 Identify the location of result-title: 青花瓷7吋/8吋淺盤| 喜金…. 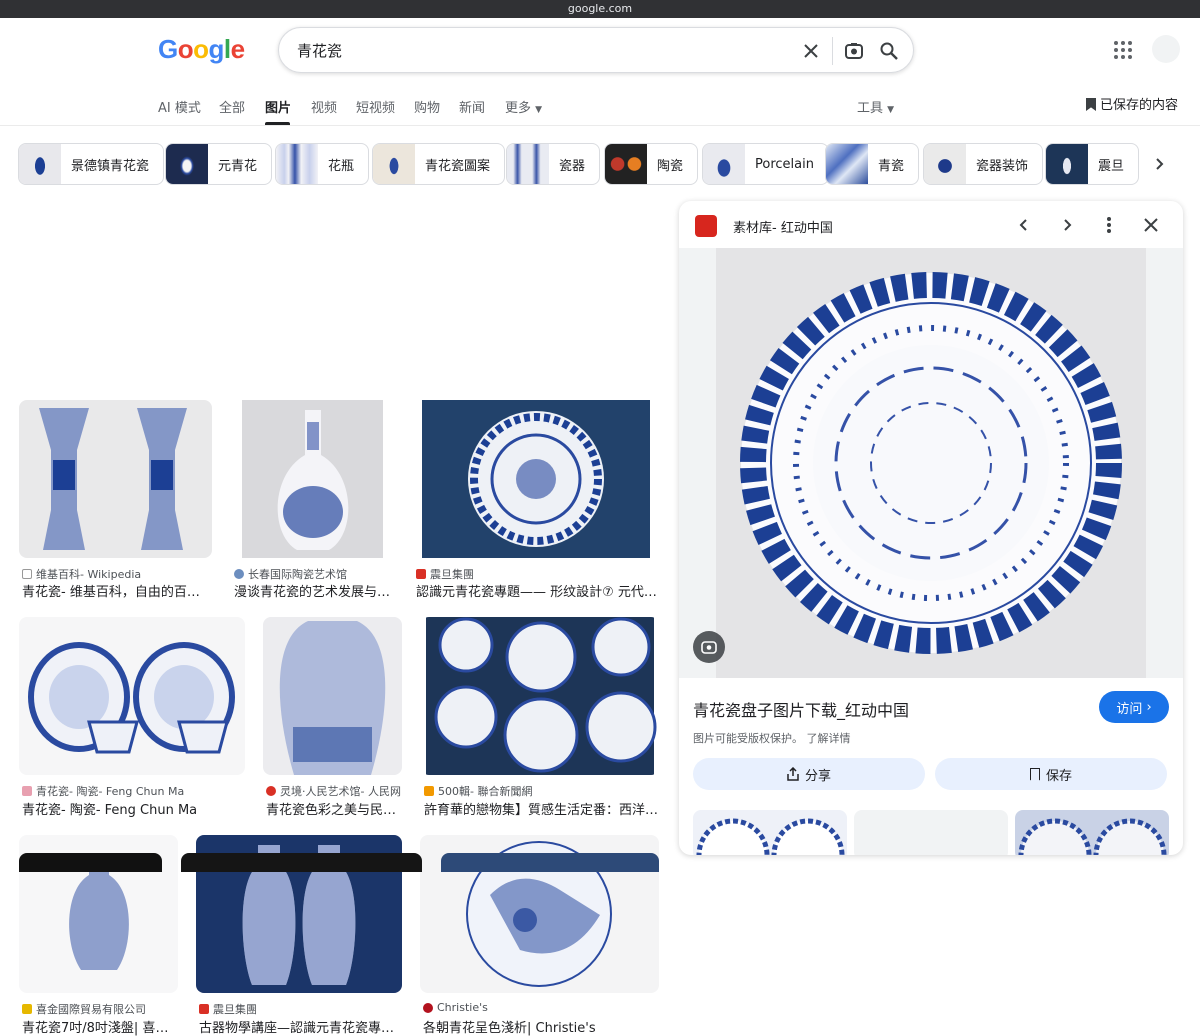
(100, 1028).